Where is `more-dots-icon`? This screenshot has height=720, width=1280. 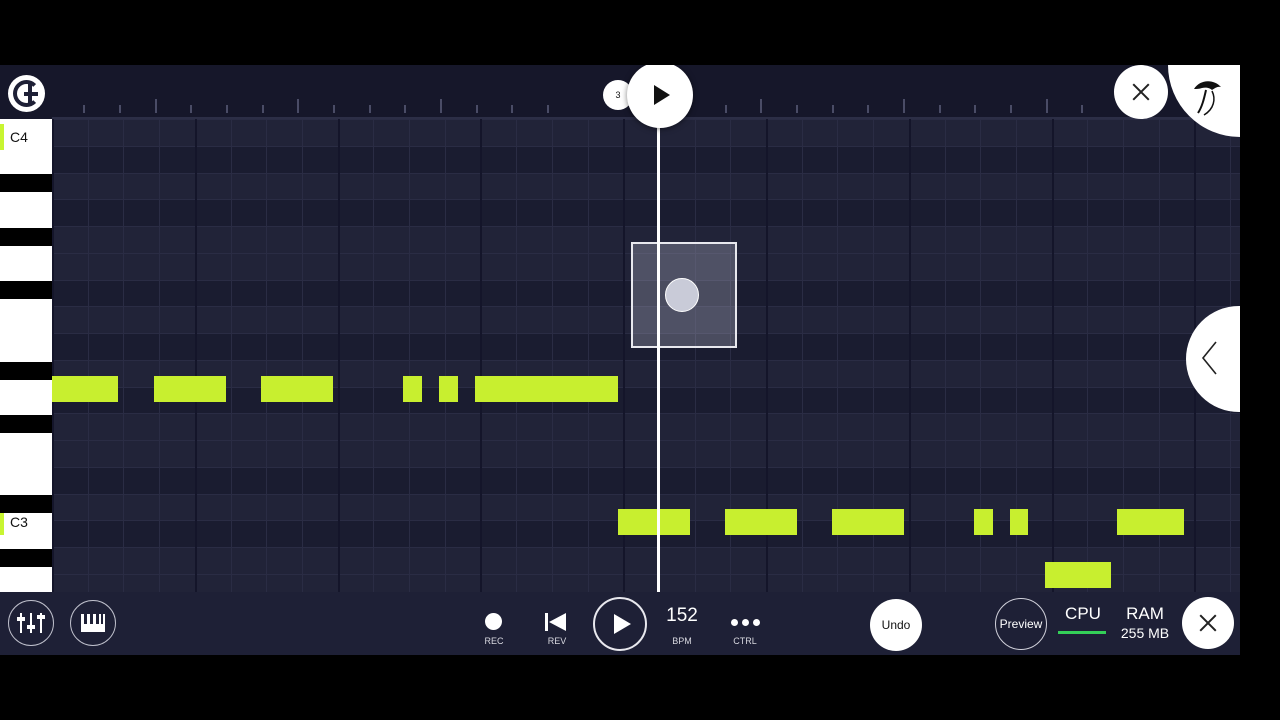
more-dots-icon is located at coordinates (745, 622).